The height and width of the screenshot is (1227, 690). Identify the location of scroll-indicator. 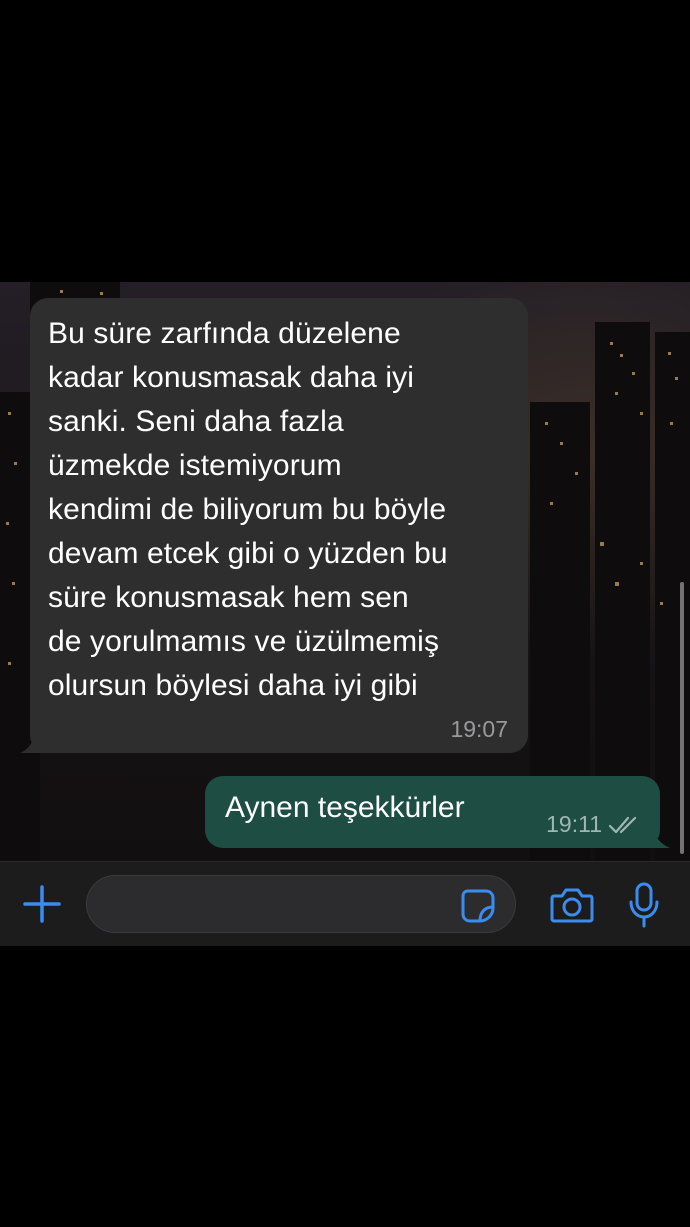
(682, 718).